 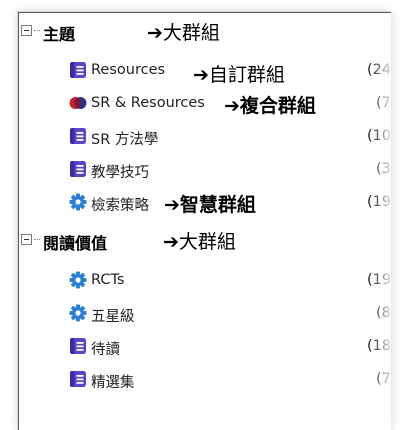 What do you see at coordinates (383, 169) in the screenshot?
I see `item-count: (3` at bounding box center [383, 169].